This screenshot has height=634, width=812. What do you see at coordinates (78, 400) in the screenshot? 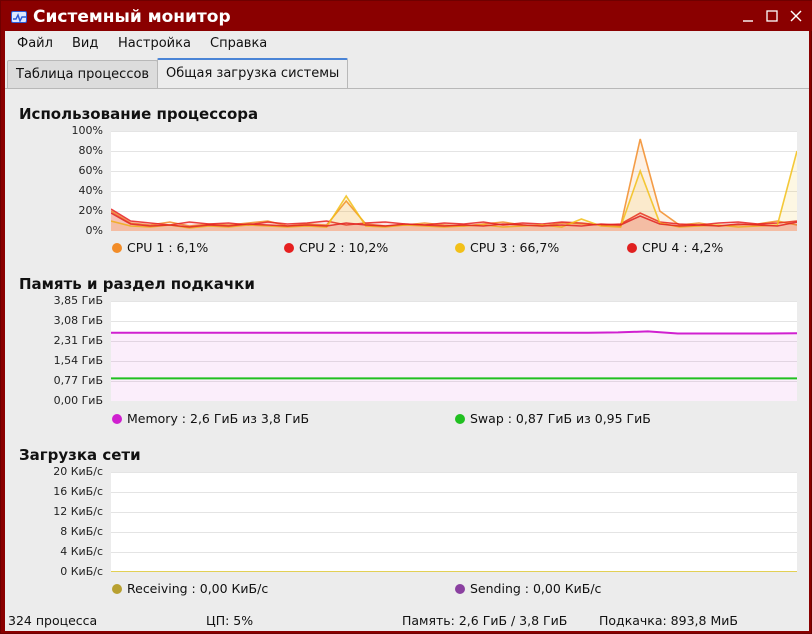
I see `y-tick-label: 0,00 ГиБ` at bounding box center [78, 400].